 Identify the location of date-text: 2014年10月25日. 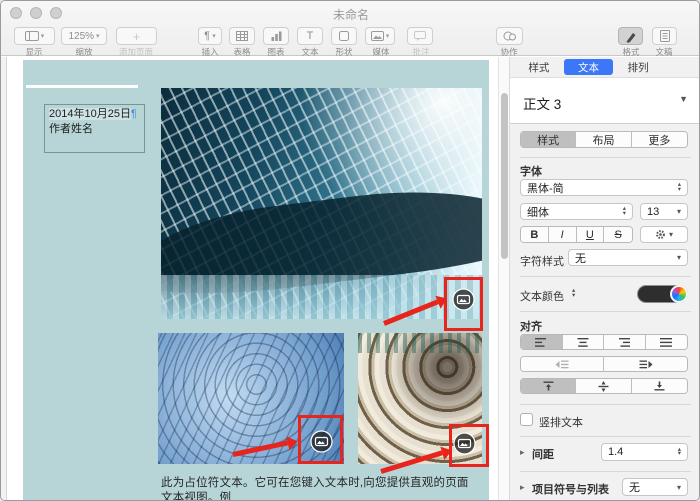
(90, 114).